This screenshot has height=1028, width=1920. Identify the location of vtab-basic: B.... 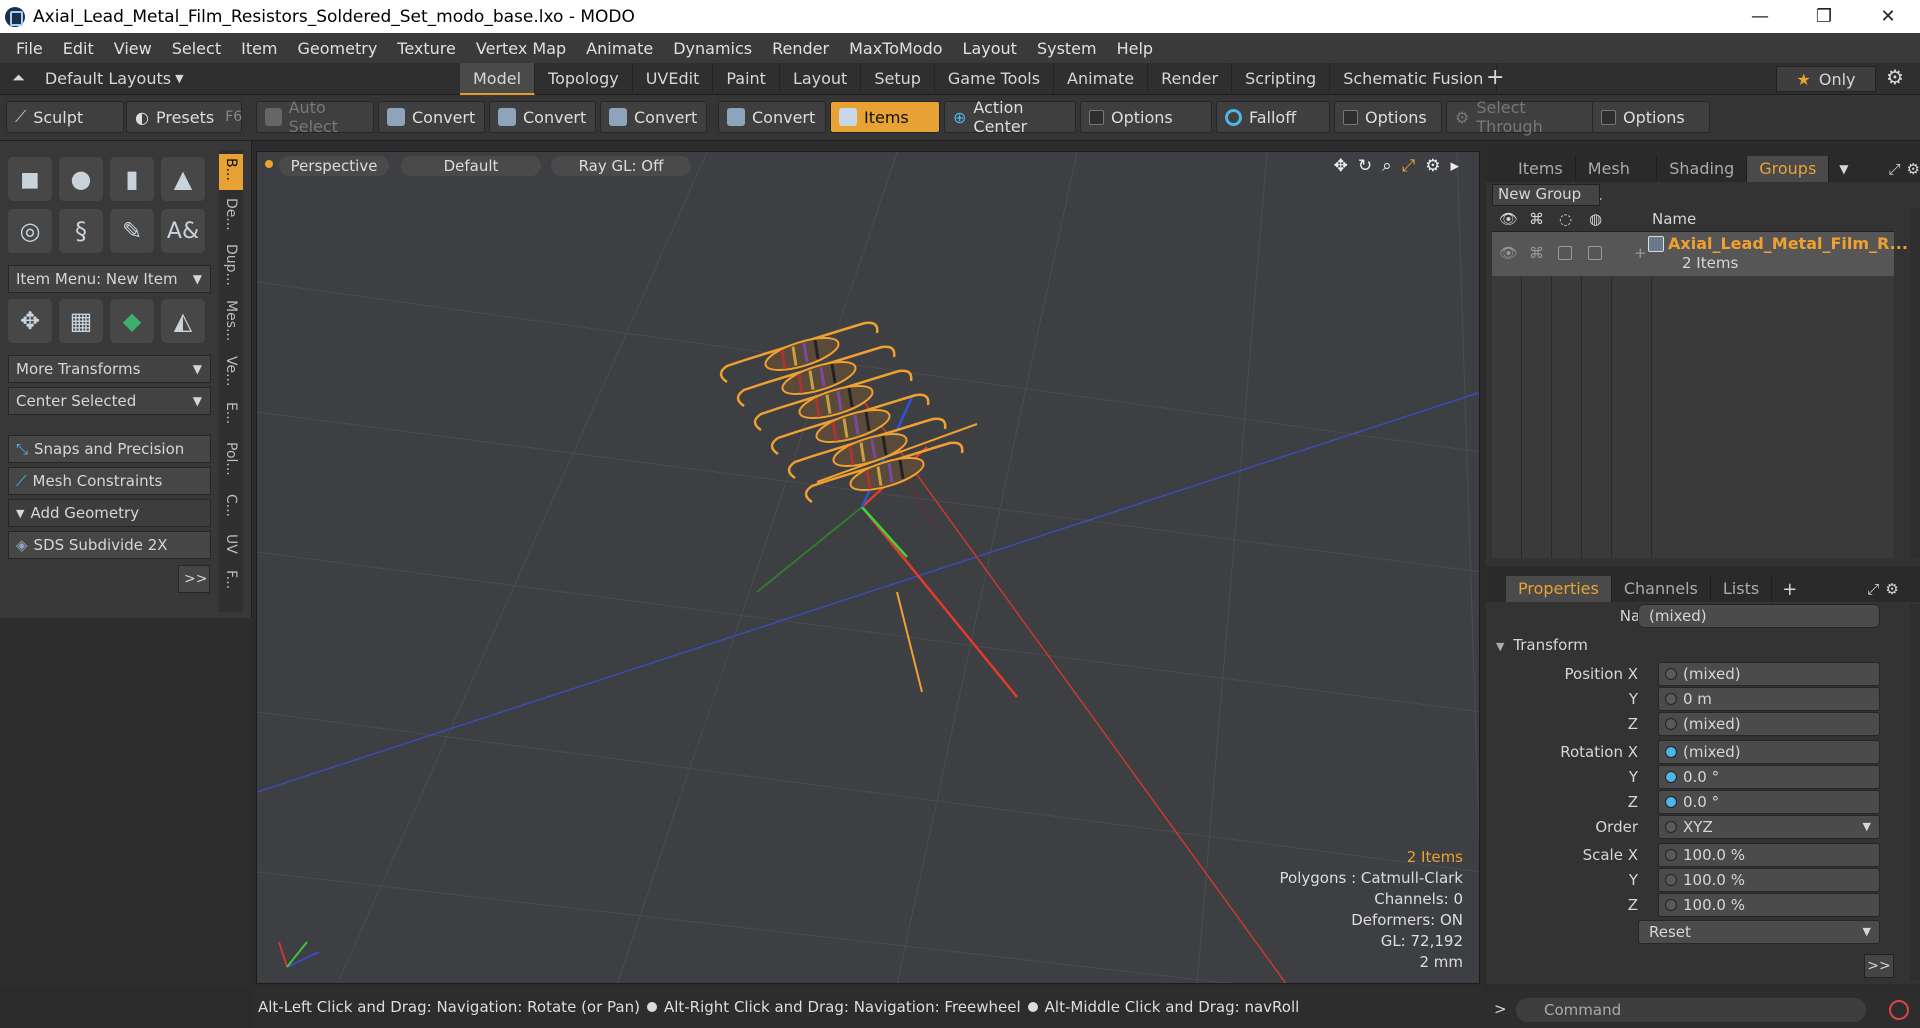
(231, 172).